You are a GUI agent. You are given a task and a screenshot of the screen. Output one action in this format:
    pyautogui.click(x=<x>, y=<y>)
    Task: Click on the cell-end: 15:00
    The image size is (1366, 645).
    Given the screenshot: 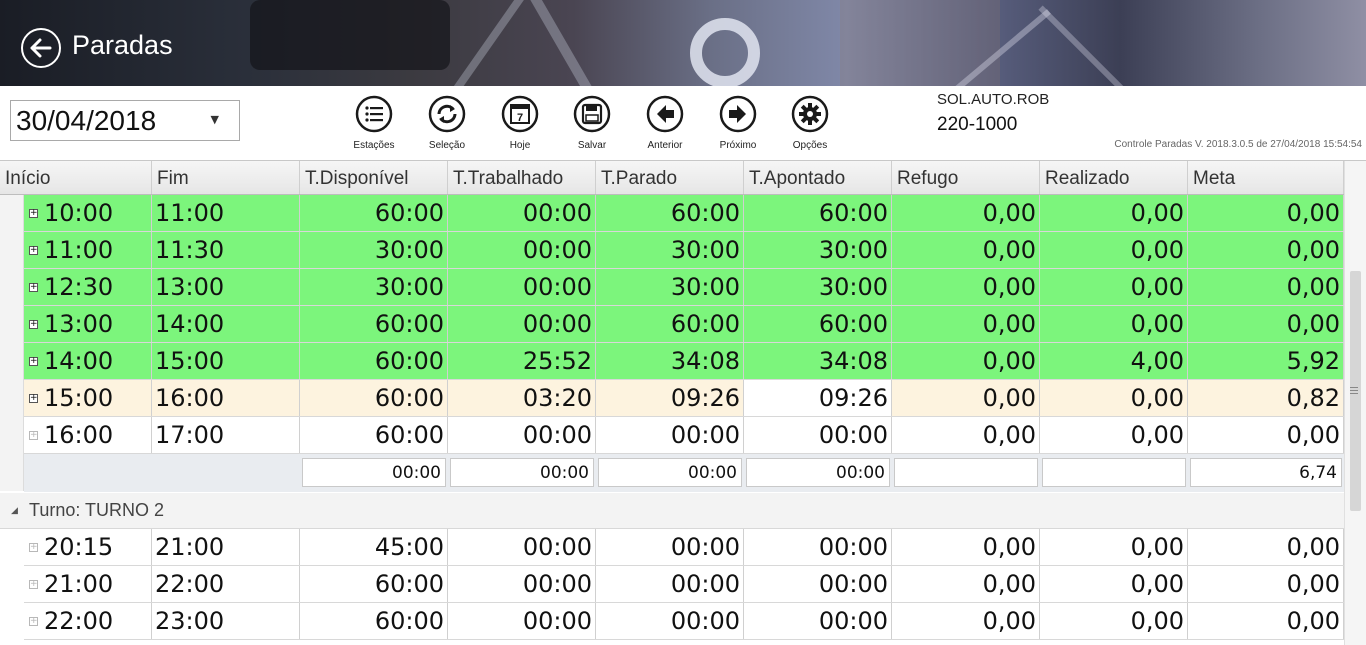 What is the action you would take?
    pyautogui.click(x=226, y=361)
    